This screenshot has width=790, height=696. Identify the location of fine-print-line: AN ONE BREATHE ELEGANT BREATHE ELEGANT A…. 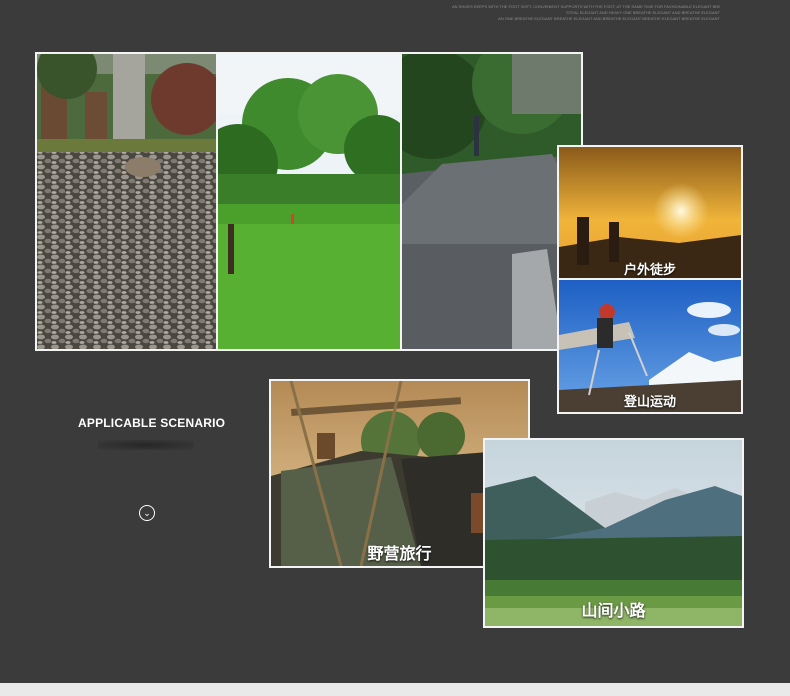
(609, 18).